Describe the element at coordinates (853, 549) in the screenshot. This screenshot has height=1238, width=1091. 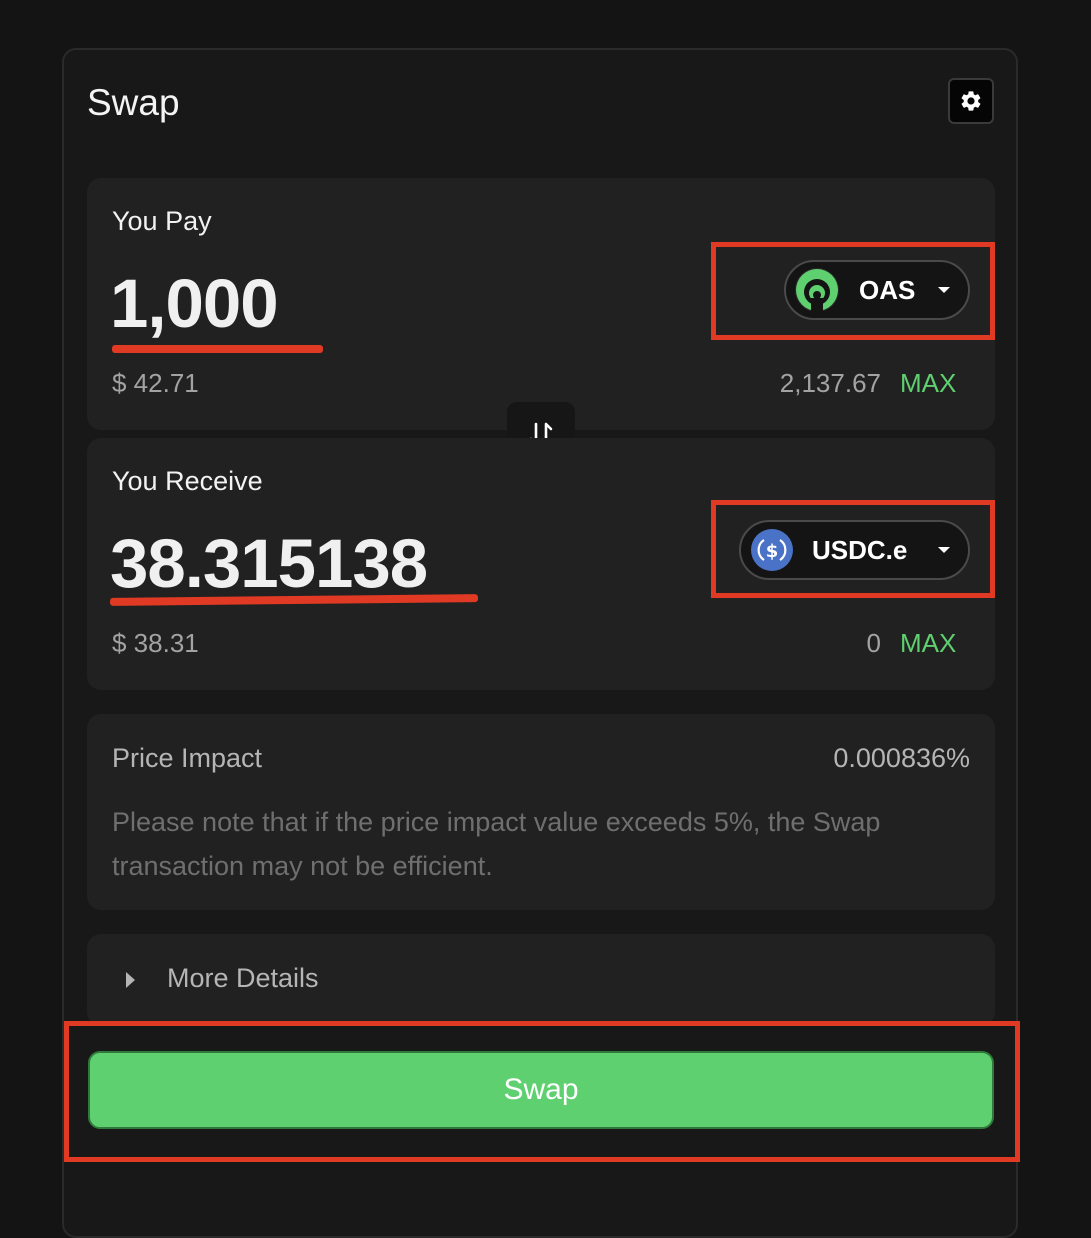
I see `receive-token-highlight` at that location.